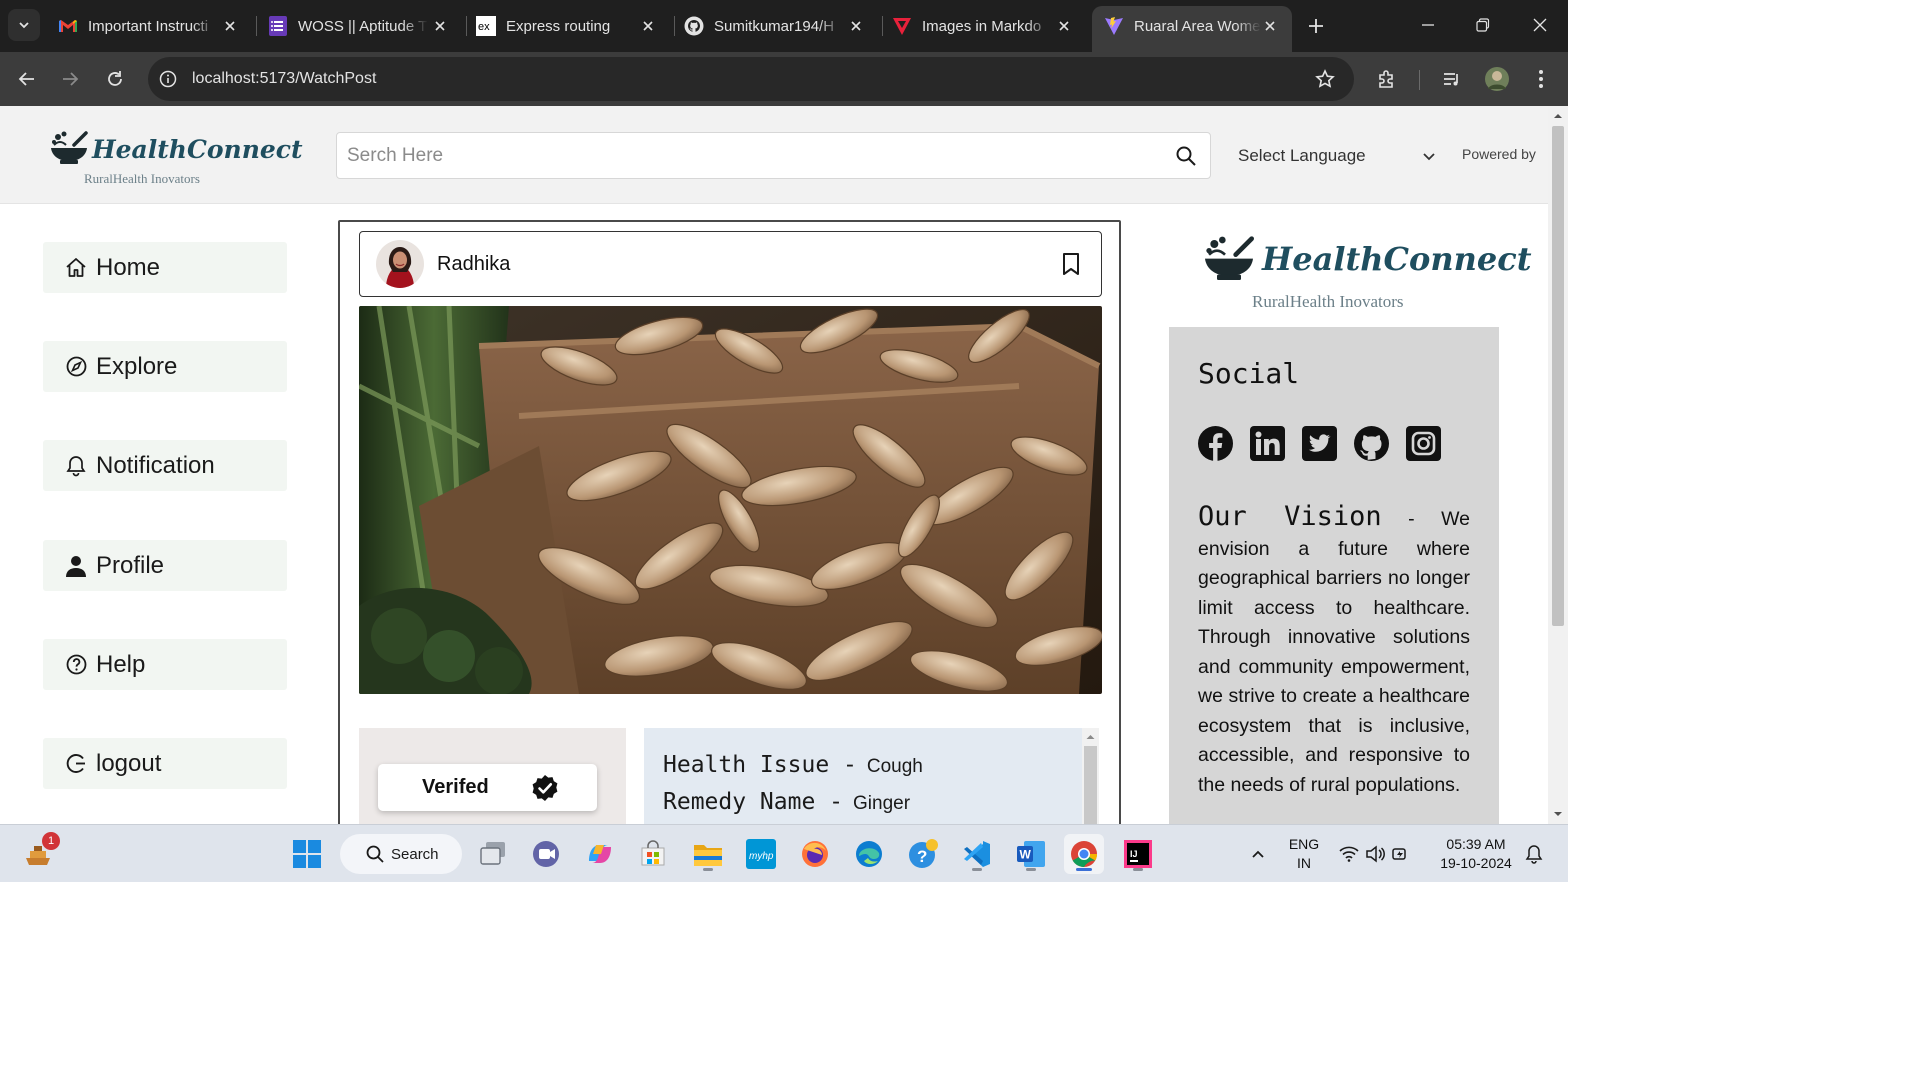  Describe the element at coordinates (115, 79) in the screenshot. I see `reload-button` at that location.